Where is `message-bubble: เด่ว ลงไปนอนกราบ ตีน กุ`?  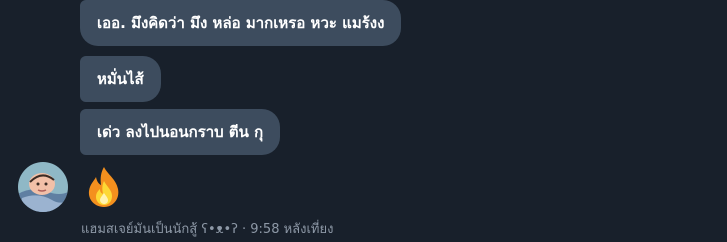 message-bubble: เด่ว ลงไปนอนกราบ ตีน กุ is located at coordinates (180, 132).